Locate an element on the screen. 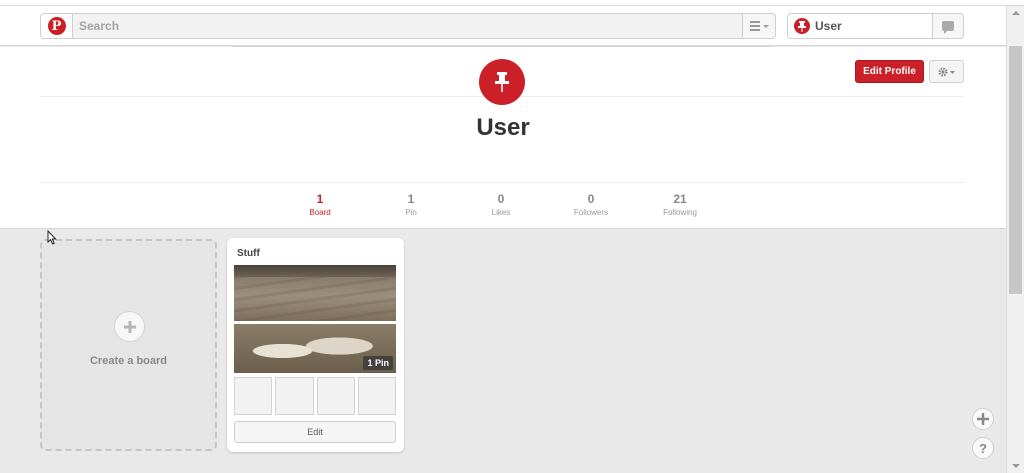  stat-following: 21 Following is located at coordinates (680, 204).